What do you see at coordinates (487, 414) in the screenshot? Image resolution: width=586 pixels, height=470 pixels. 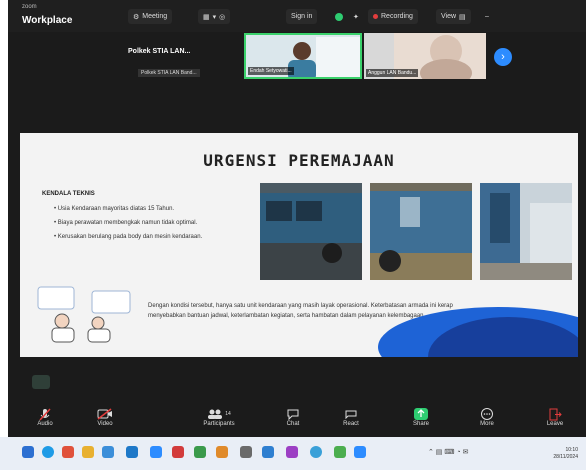 I see `more-icon` at bounding box center [487, 414].